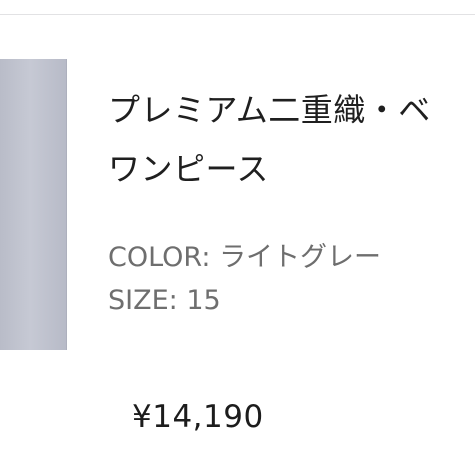  I want to click on product-price: ¥14,190, so click(198, 417).